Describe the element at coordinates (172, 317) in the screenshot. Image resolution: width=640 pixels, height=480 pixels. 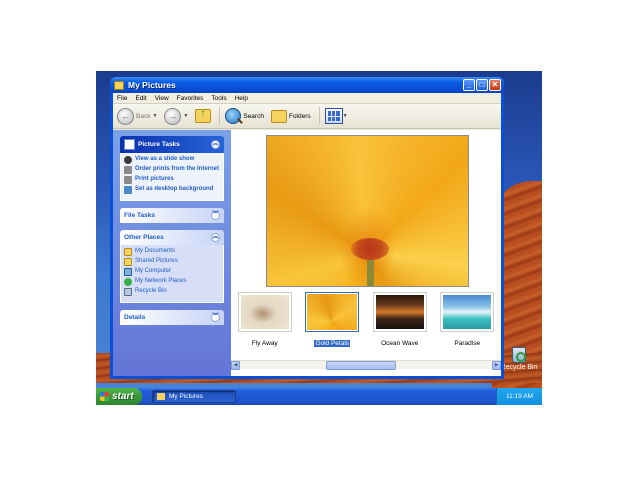
I see `details-header: Details ︾` at that location.